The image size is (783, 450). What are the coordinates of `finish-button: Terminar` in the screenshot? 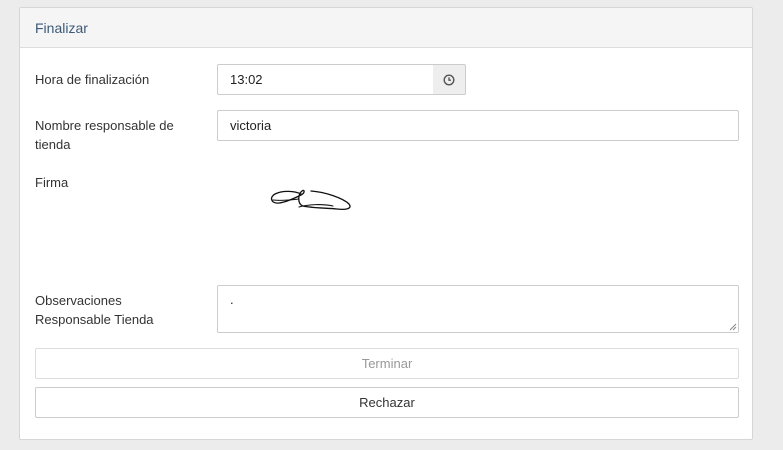 It's located at (387, 363).